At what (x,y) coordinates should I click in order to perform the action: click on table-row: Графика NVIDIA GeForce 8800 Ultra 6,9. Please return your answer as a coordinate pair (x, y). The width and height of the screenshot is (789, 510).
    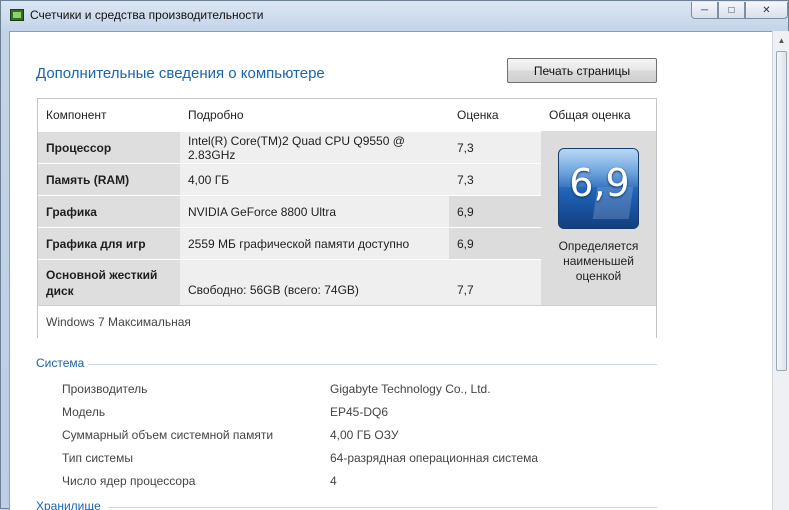
    Looking at the image, I should click on (289, 211).